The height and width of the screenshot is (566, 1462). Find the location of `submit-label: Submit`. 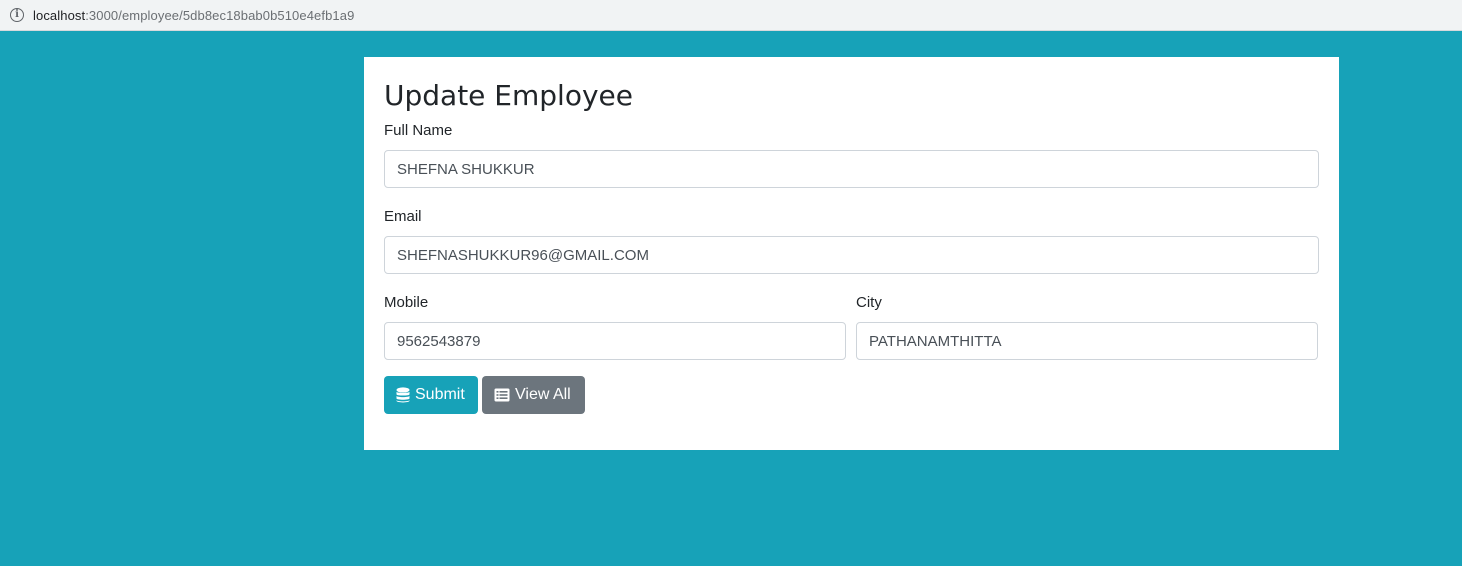

submit-label: Submit is located at coordinates (440, 394).